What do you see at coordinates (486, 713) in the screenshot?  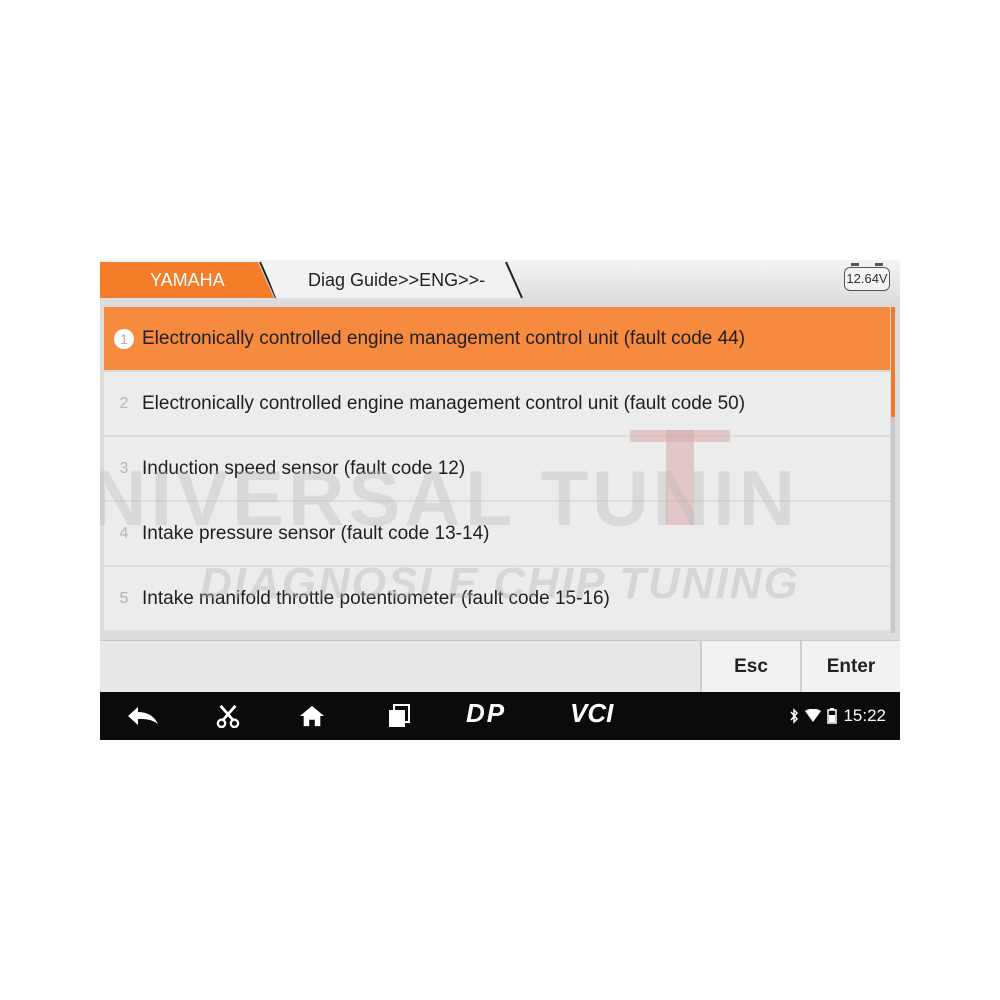 I see `dp-icon: DP` at bounding box center [486, 713].